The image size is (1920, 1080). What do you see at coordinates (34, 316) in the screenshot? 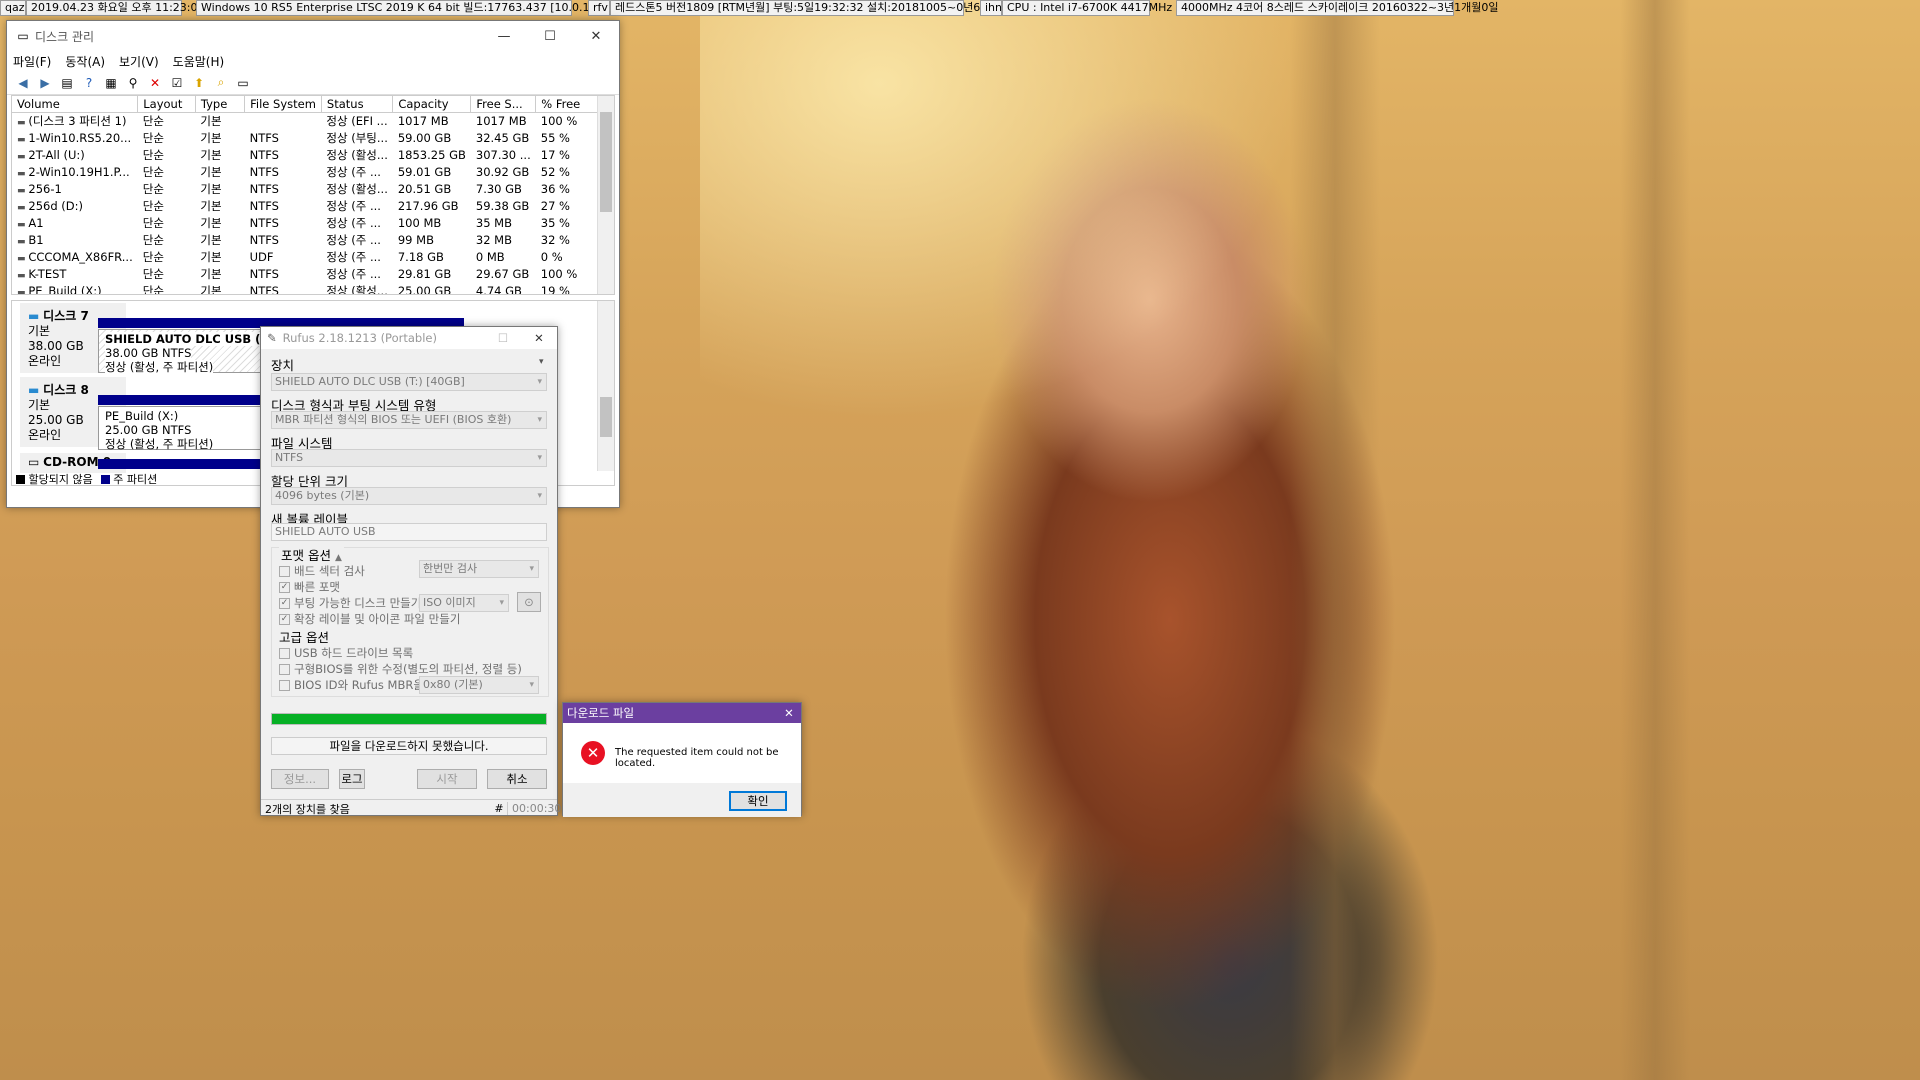
I see `disk-icon: ▬` at bounding box center [34, 316].